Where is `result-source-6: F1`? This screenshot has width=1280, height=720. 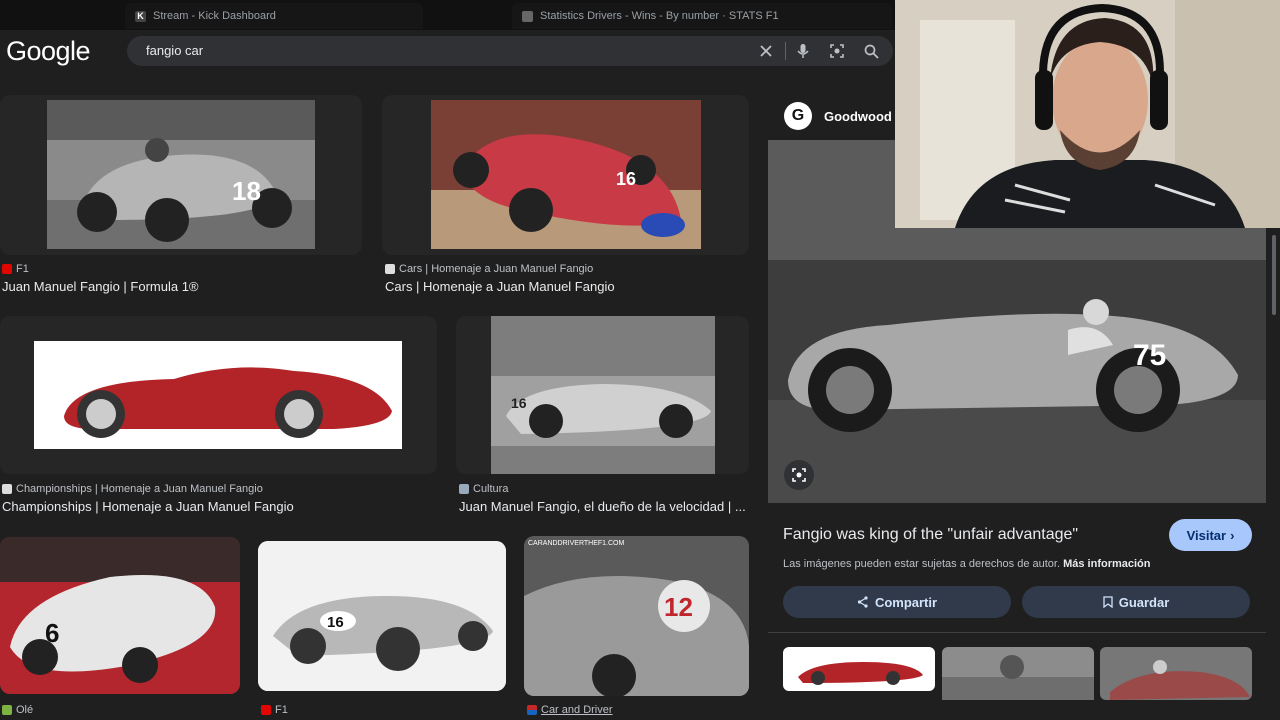
result-source-6: F1 is located at coordinates (274, 710).